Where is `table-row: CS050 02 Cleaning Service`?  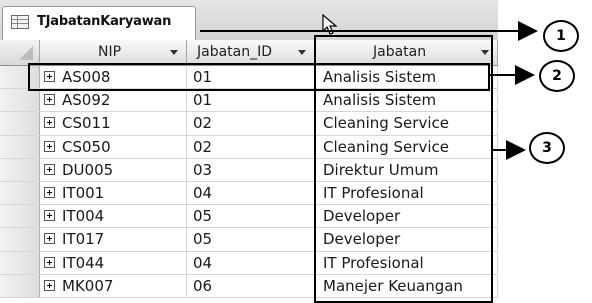 table-row: CS050 02 Cleaning Service is located at coordinates (249, 147).